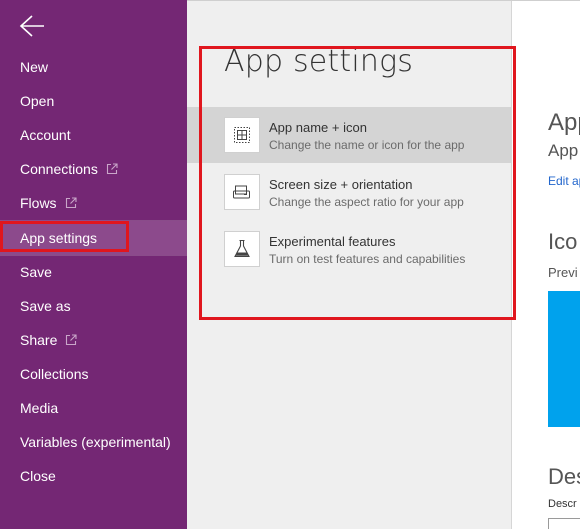 The image size is (580, 529). What do you see at coordinates (93, 340) in the screenshot?
I see `sidebar-item-share: Share` at bounding box center [93, 340].